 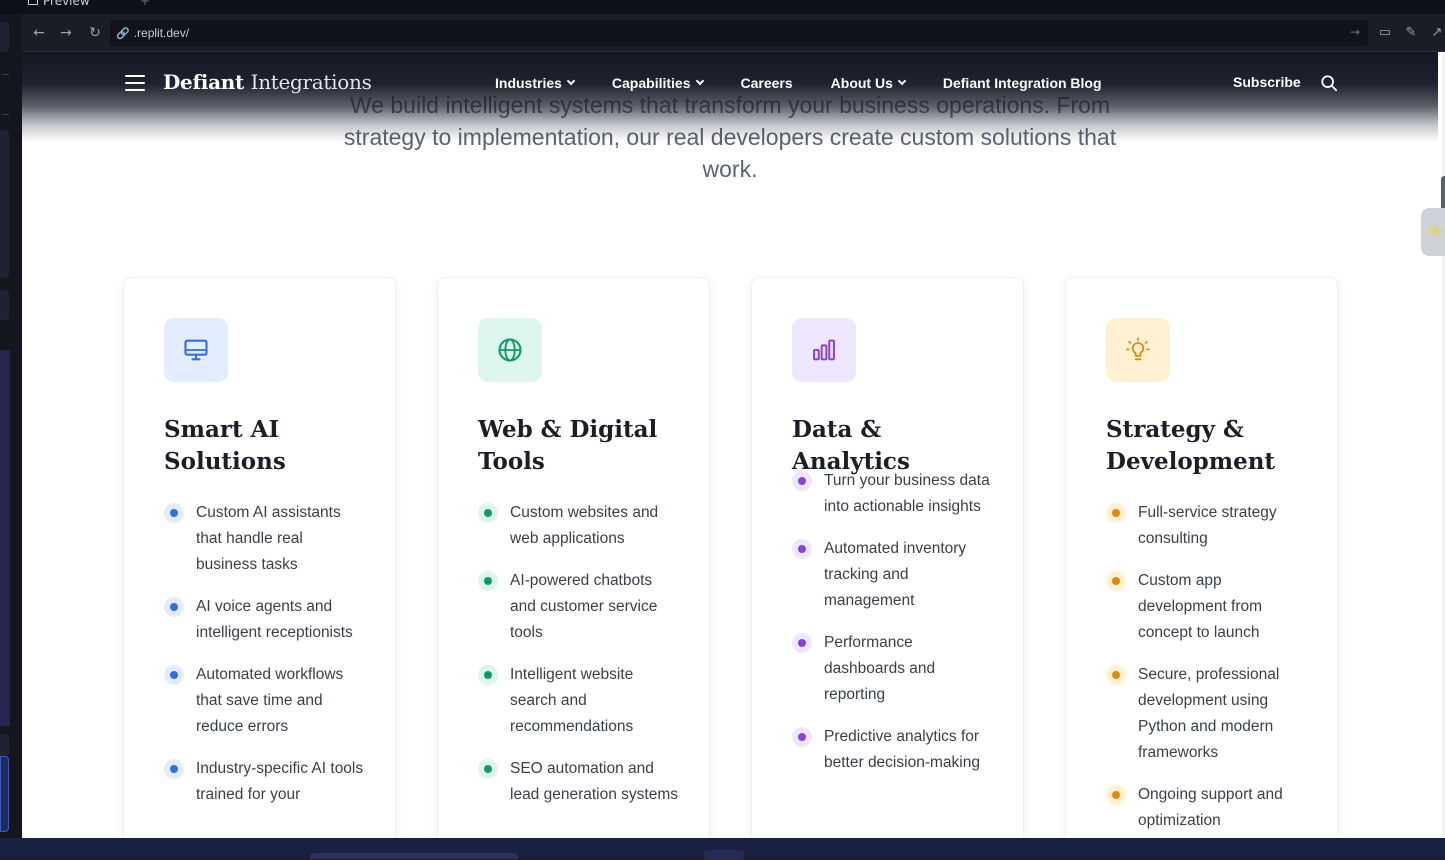 I want to click on preview-tools: ▭ ✎ ↗, so click(x=1411, y=32).